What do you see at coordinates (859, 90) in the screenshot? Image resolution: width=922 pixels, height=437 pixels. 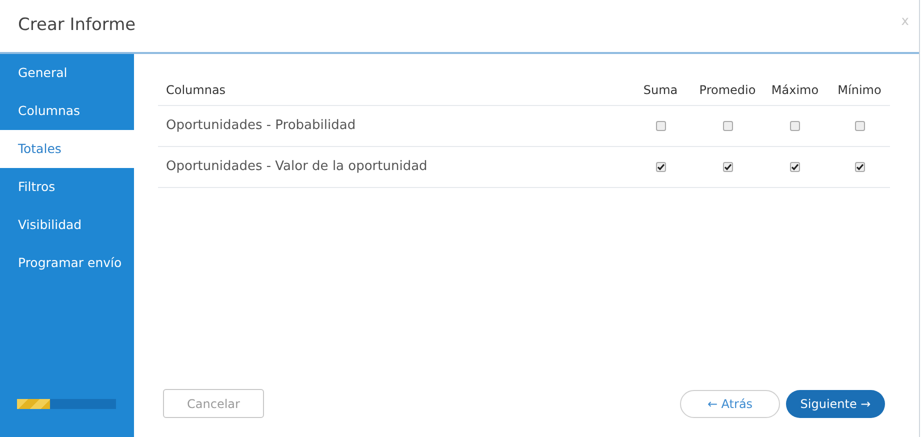 I see `column-header: Mínimo` at bounding box center [859, 90].